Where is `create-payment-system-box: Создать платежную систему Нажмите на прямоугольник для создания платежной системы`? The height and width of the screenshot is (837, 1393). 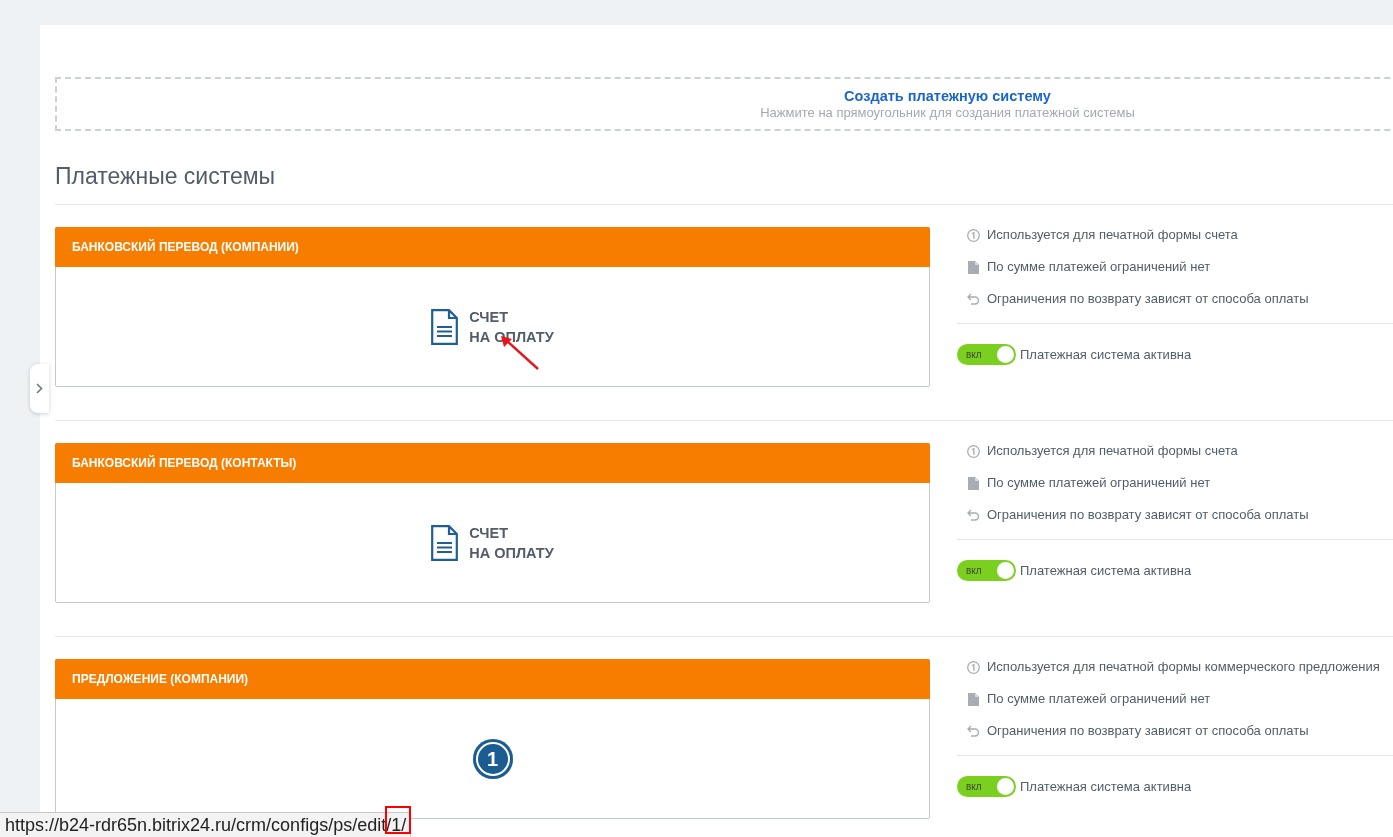 create-payment-system-box: Создать платежную систему Нажмите на прямоугольник для создания платежной системы is located at coordinates (724, 104).